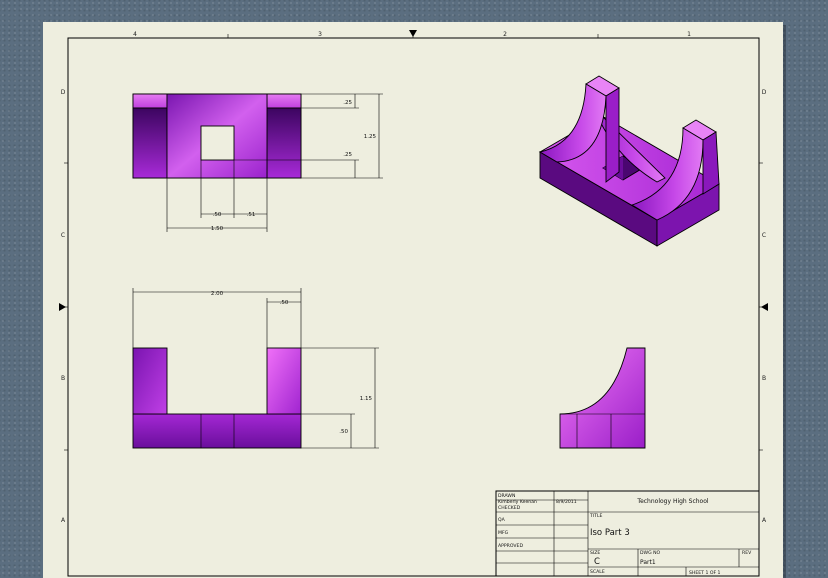  Describe the element at coordinates (370, 137) in the screenshot. I see `dim-front-height: 1.25` at that location.